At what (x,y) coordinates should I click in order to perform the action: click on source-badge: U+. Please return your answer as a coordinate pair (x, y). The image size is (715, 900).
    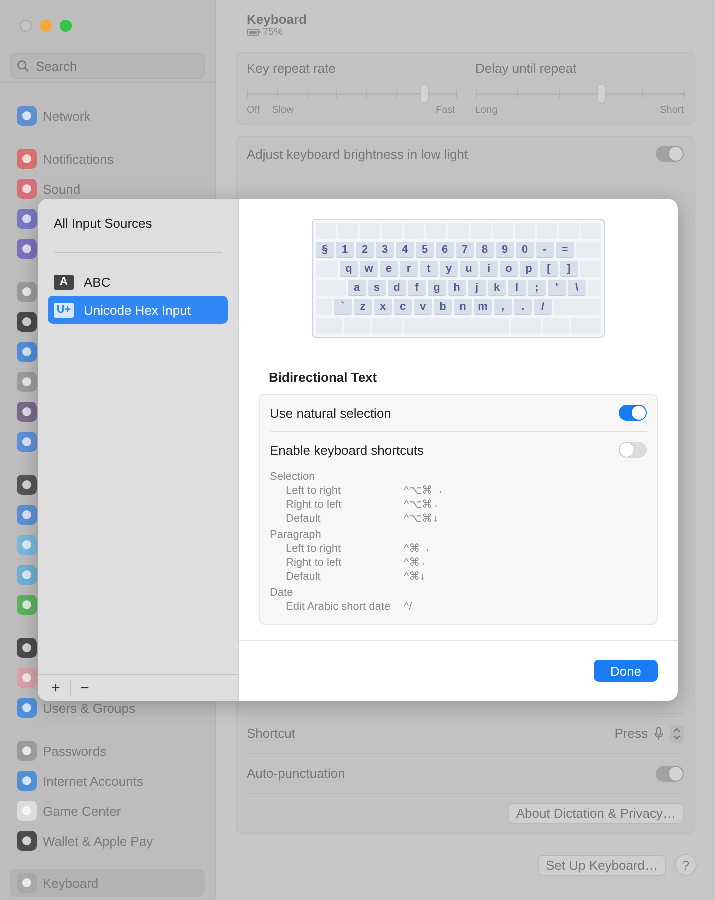
    Looking at the image, I should click on (64, 310).